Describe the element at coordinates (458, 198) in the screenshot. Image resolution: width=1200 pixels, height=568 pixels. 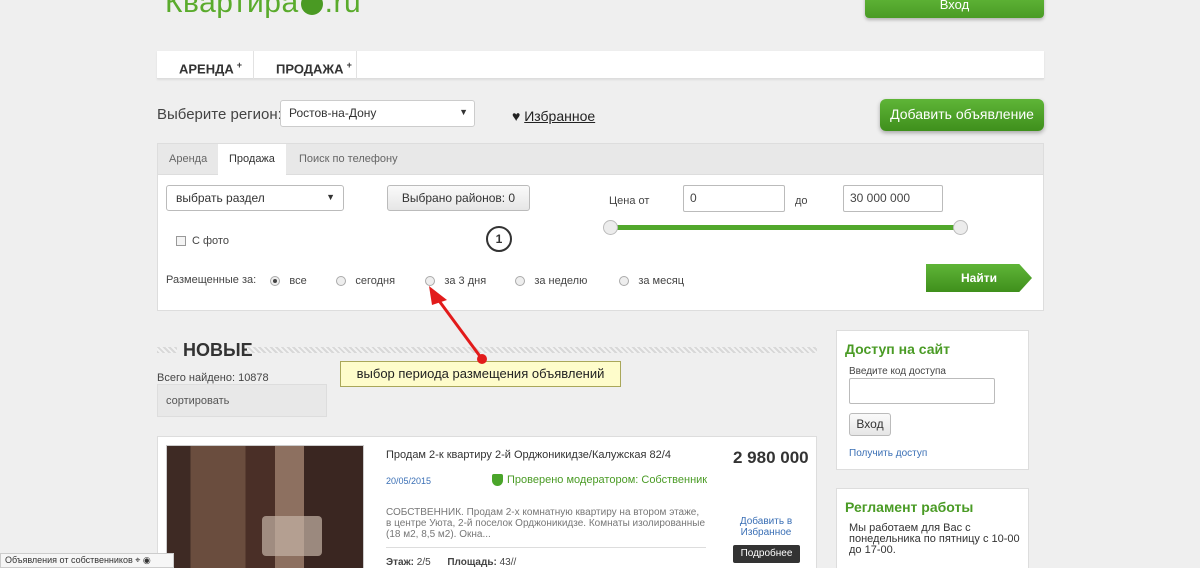
I see `districts-button: Выбрано районов: 0` at that location.